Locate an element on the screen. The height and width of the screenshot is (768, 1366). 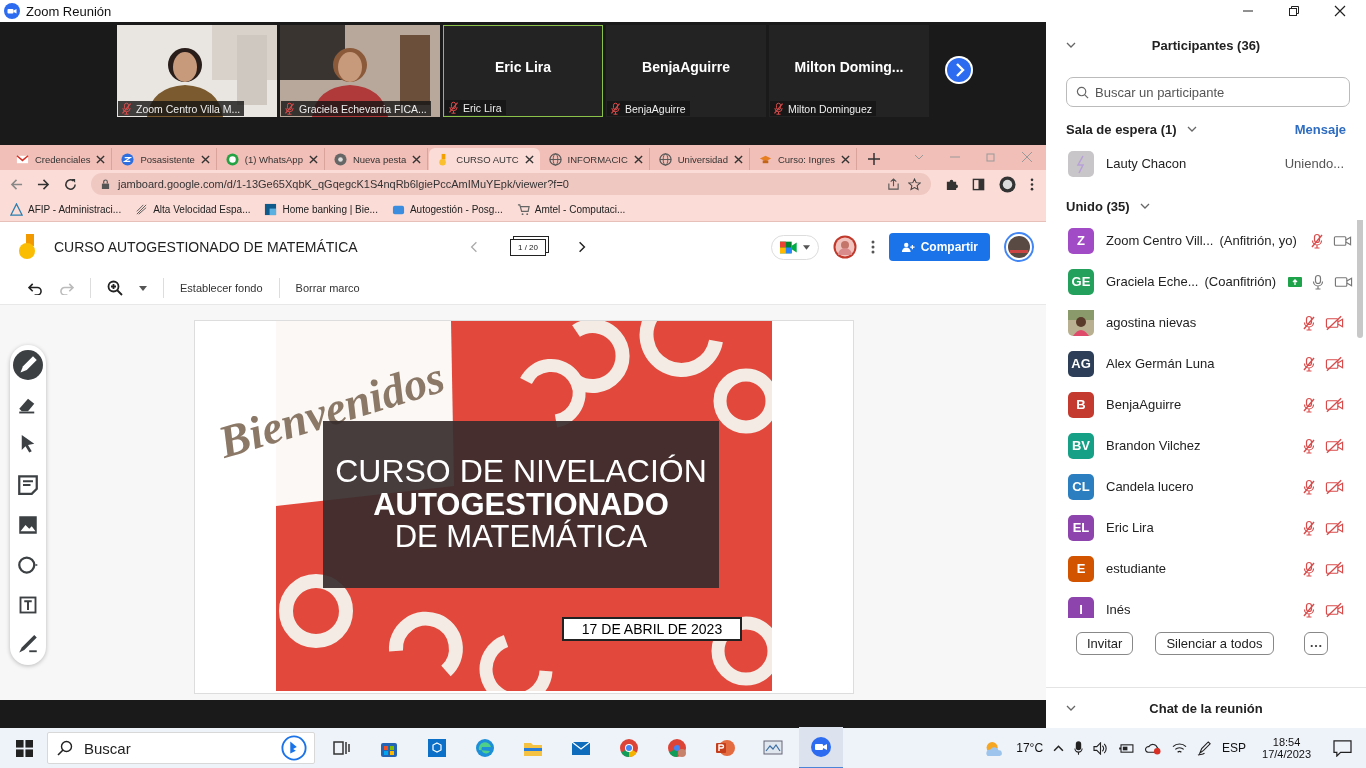
search-field: Buscar is located at coordinates (181, 748).